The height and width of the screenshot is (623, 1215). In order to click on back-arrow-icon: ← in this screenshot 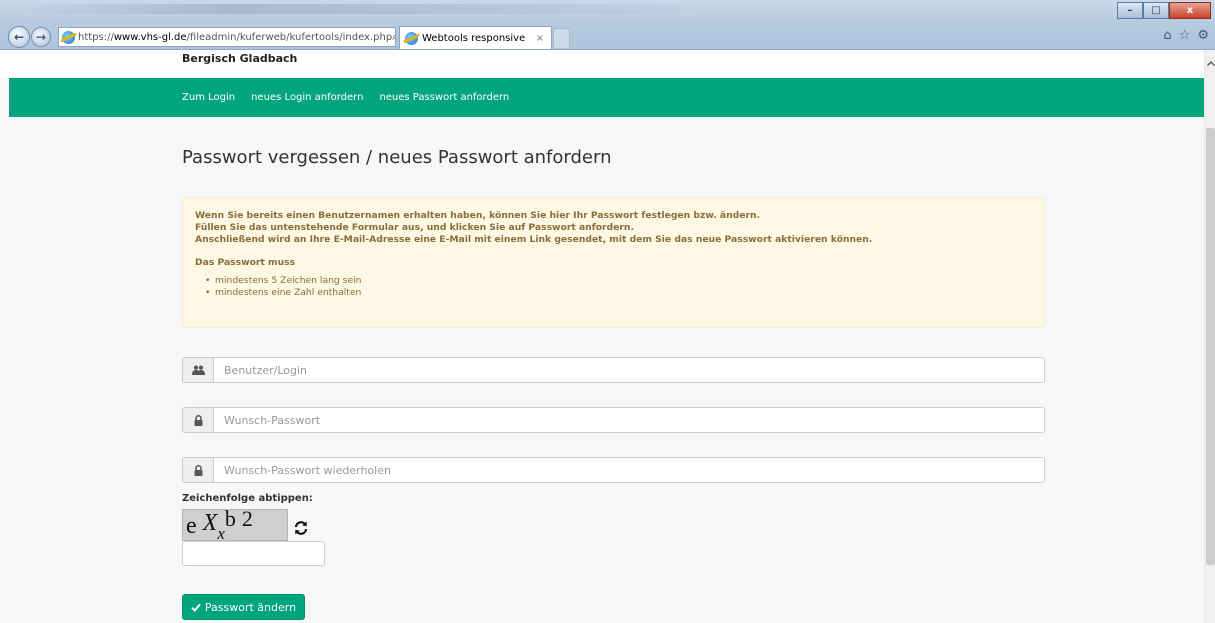, I will do `click(19, 37)`.